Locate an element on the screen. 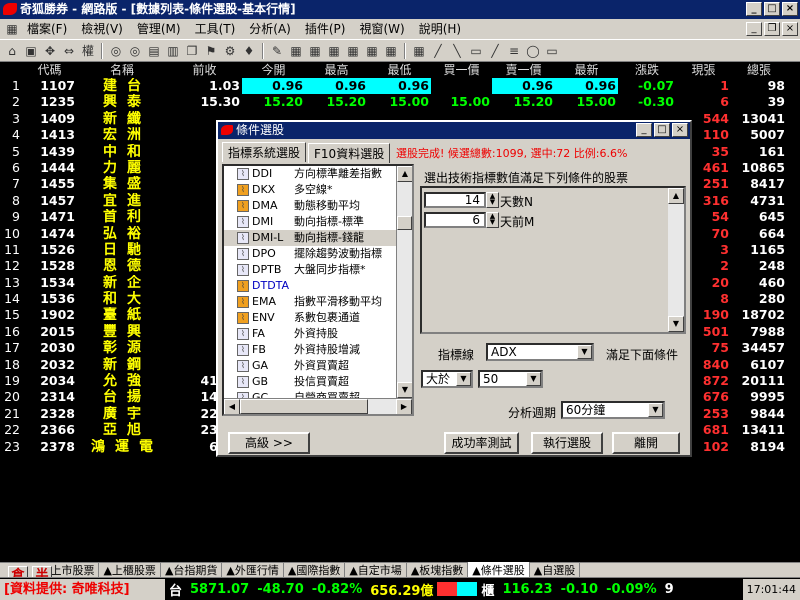  indicator-list-item: ⌇ DTDTA is located at coordinates (318, 286).